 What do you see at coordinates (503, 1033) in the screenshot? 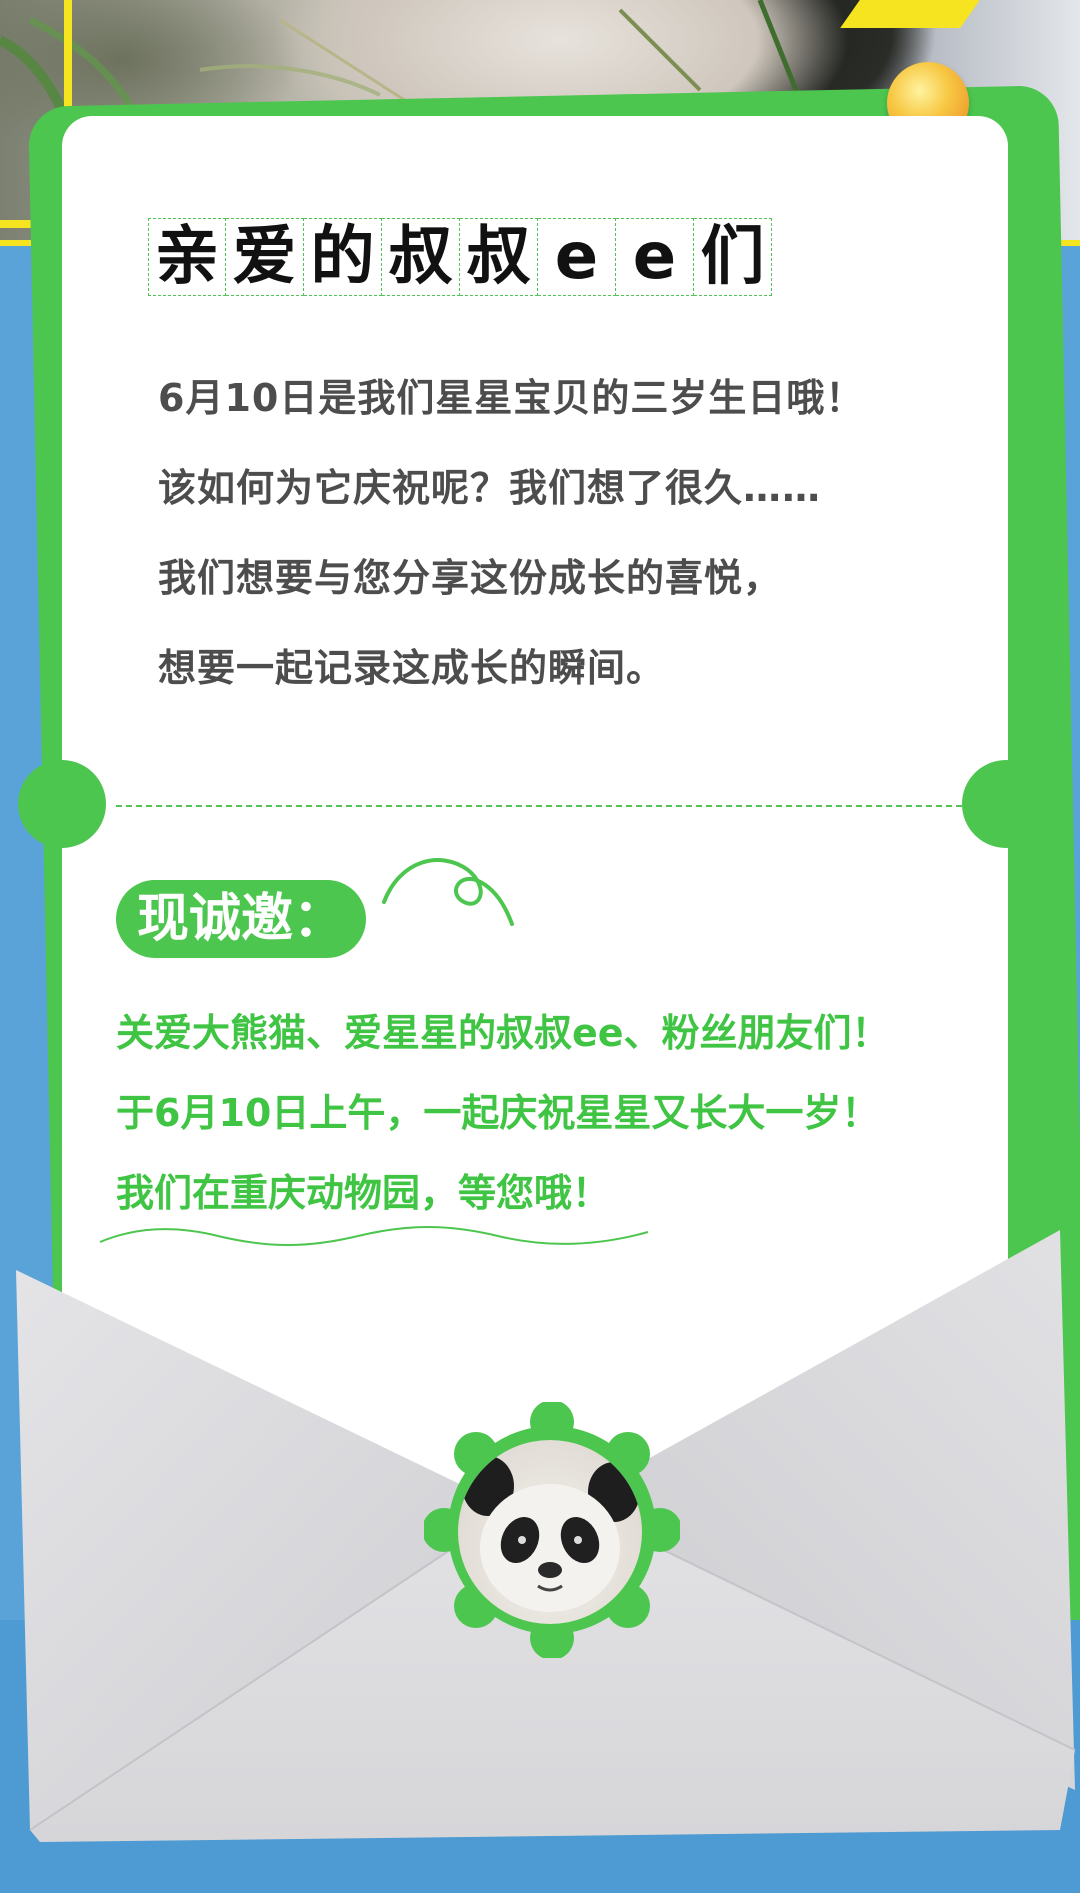
I see `invite-line: 关爱大熊猫、爱星星的叔叔ee、粉丝朋友们！` at bounding box center [503, 1033].